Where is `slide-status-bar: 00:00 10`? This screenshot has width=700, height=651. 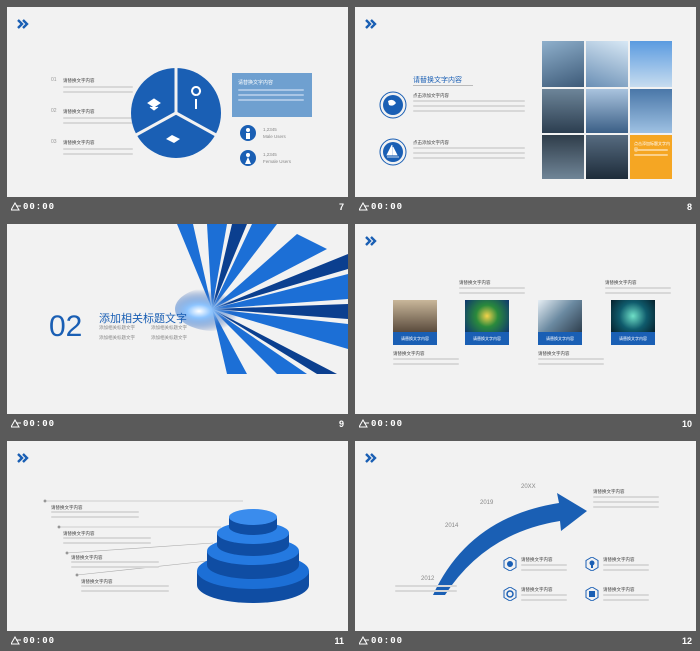 slide-status-bar: 00:00 10 is located at coordinates (525, 424).